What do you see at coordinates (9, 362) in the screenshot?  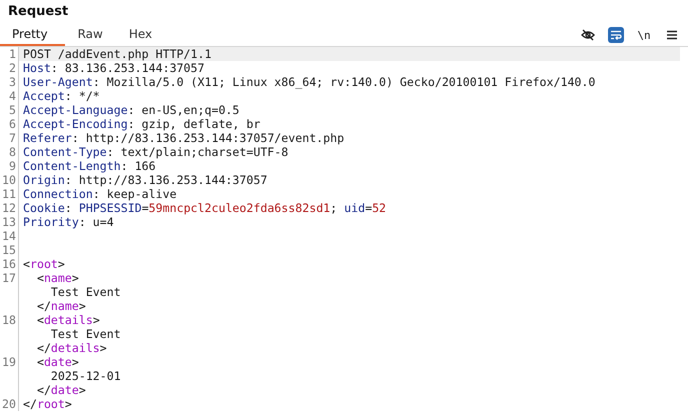 I see `line-number: 19` at bounding box center [9, 362].